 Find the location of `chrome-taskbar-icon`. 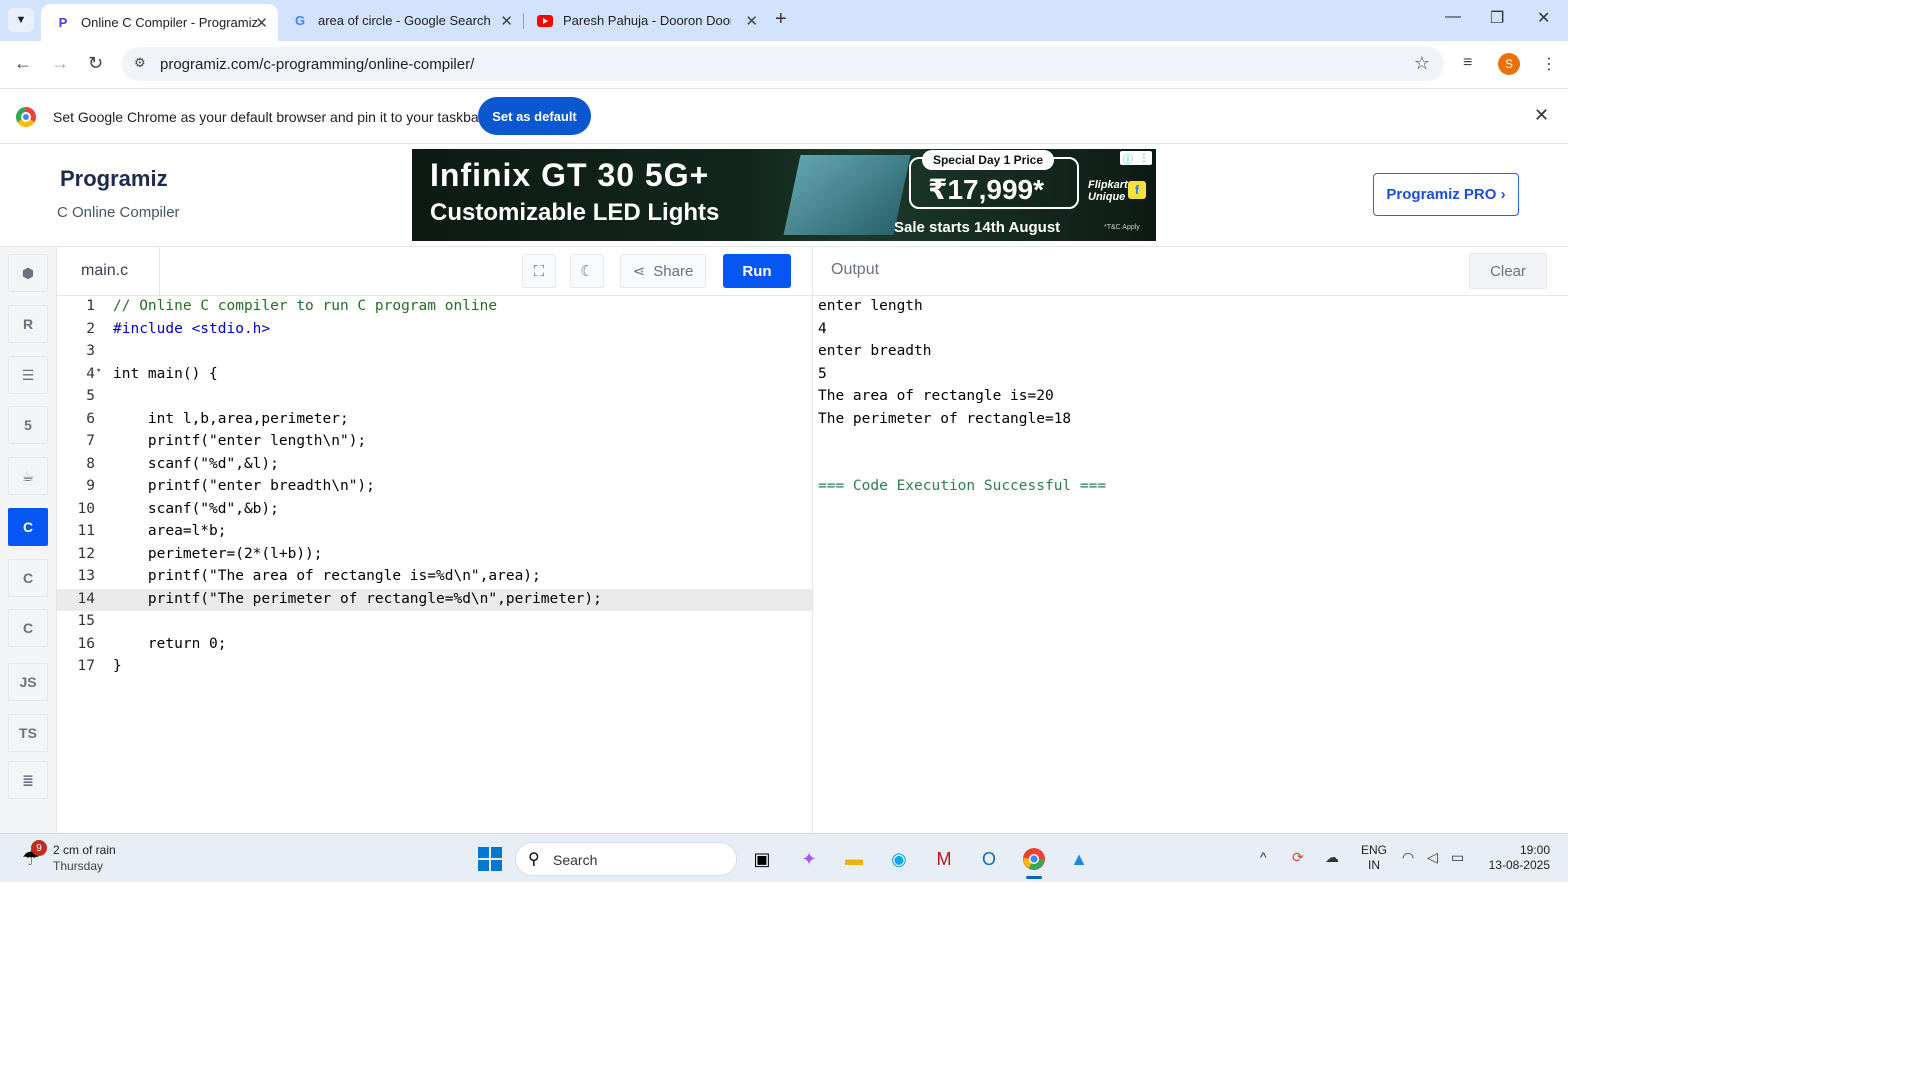

chrome-taskbar-icon is located at coordinates (1034, 859).